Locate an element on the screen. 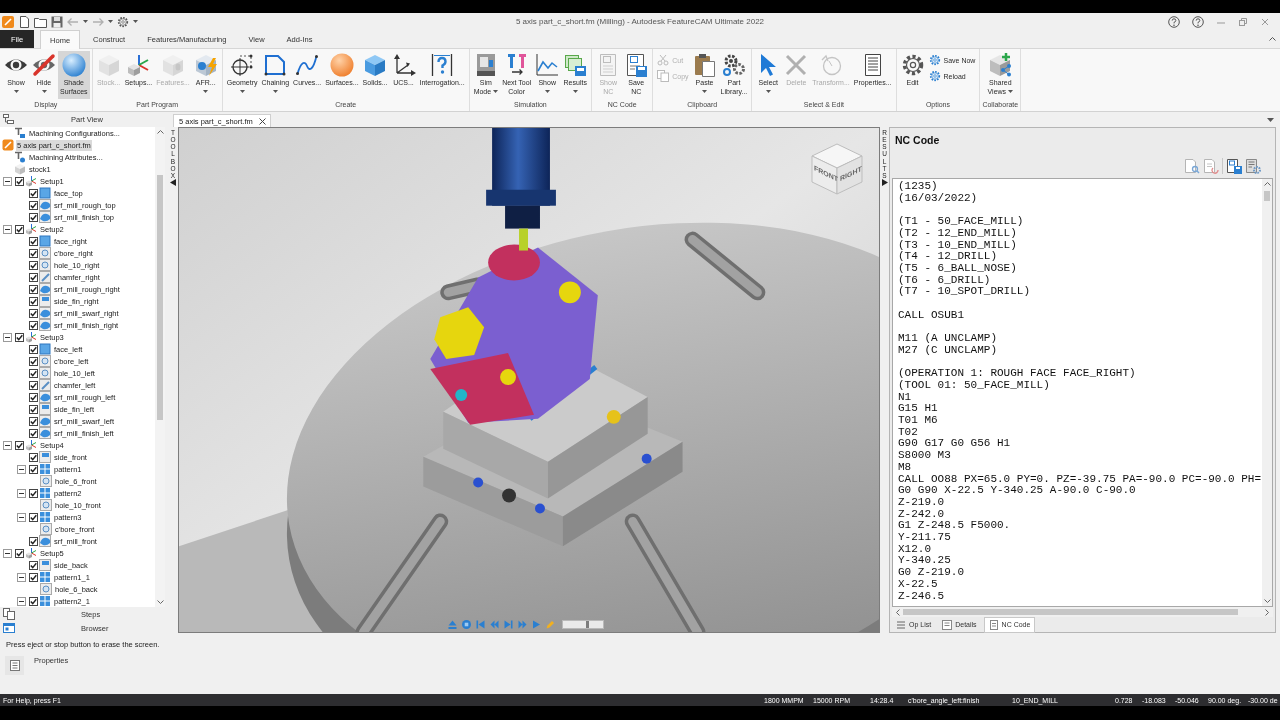 The height and width of the screenshot is (720, 1280). new-document-icon is located at coordinates (24, 21).